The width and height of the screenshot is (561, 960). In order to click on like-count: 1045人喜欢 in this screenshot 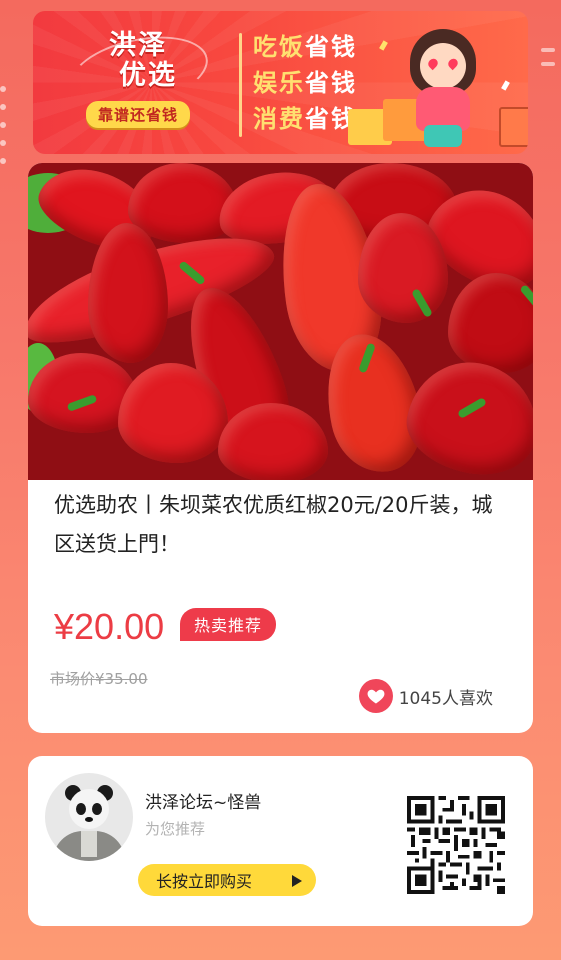, I will do `click(445, 698)`.